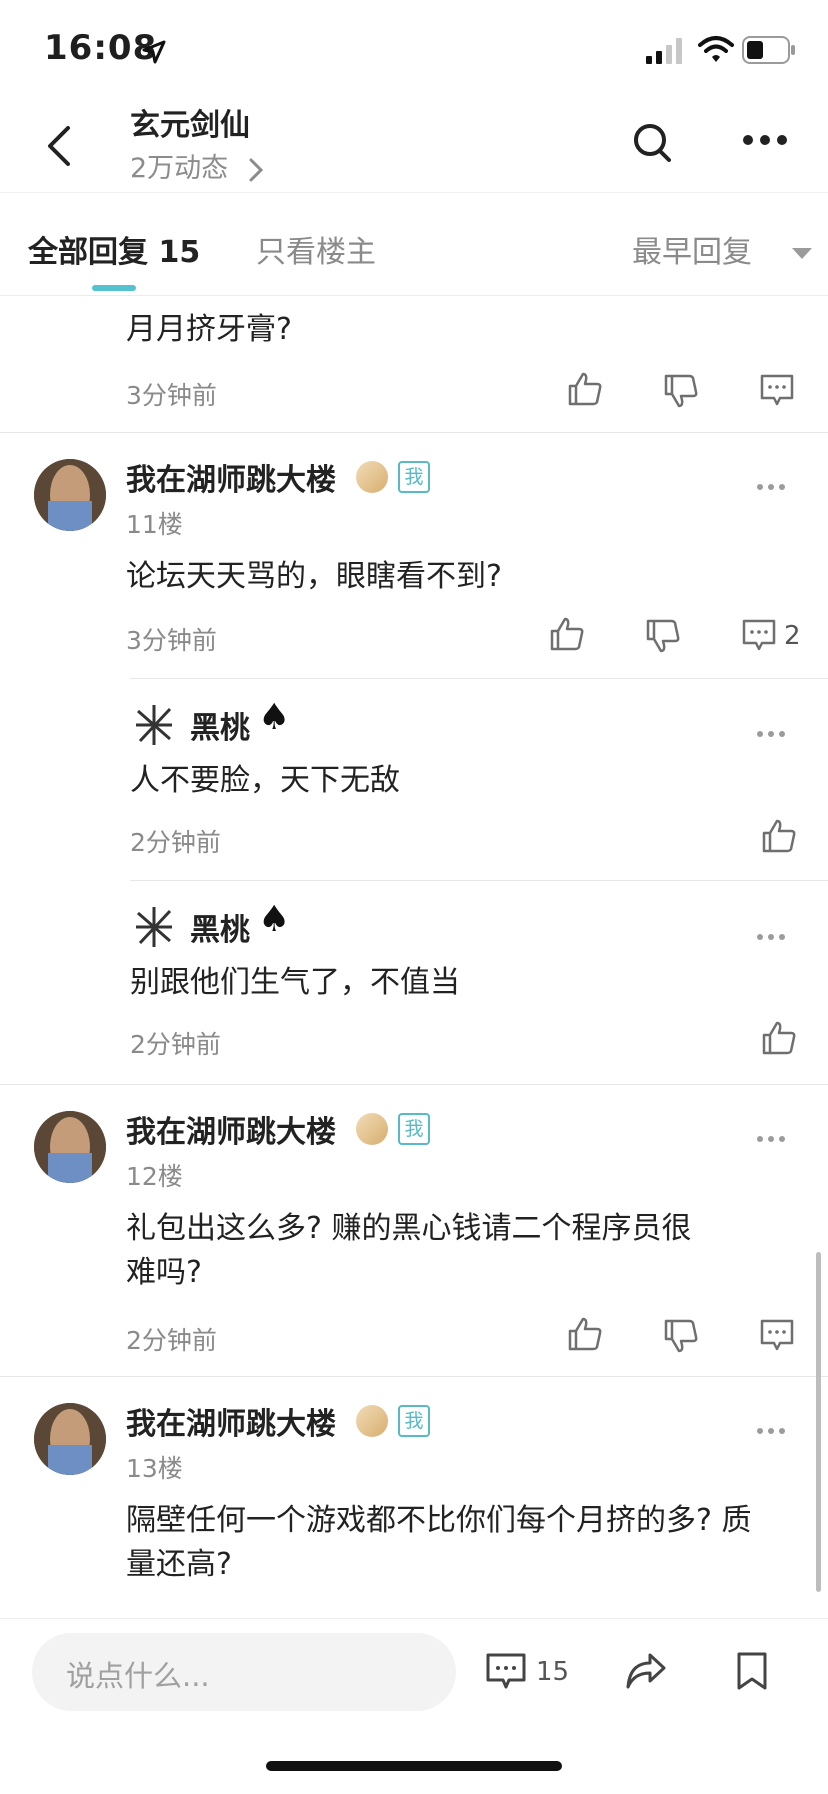  Describe the element at coordinates (209, 329) in the screenshot. I see `reply-text: 月月挤牙膏?` at that location.